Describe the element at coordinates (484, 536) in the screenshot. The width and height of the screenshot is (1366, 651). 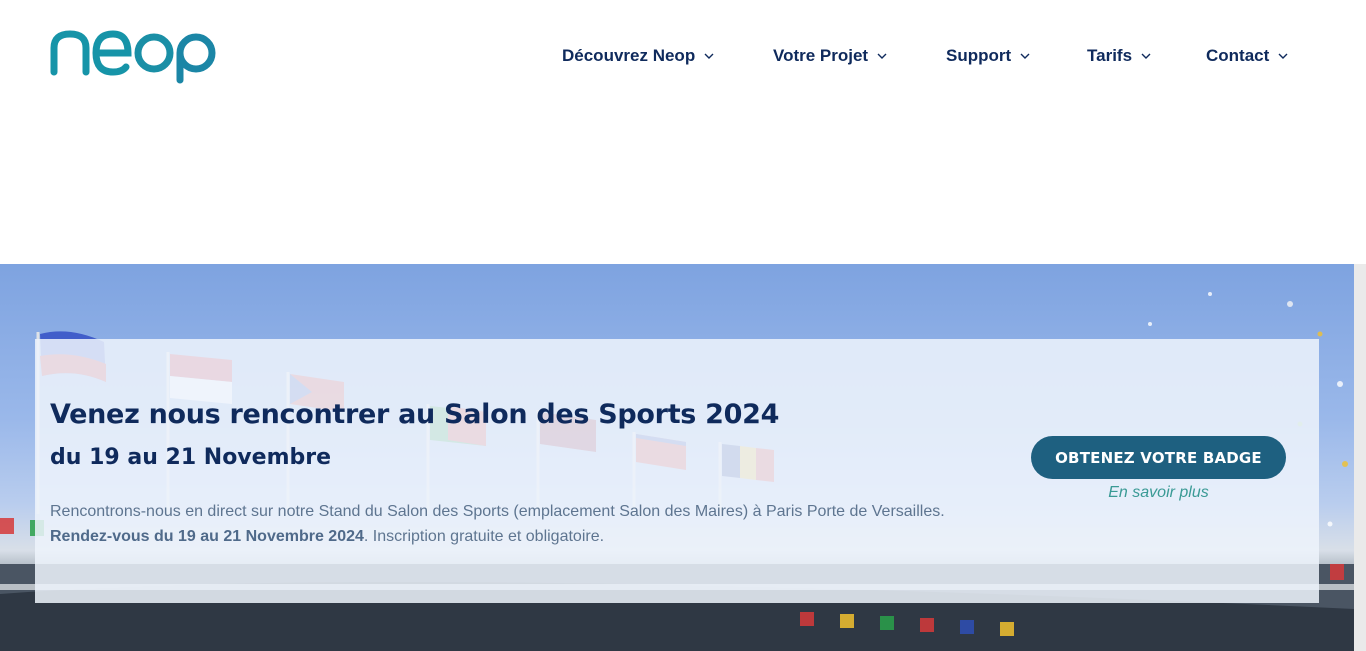
I see `event-description-suffix: . Inscription gratuite et obligatoire.` at that location.